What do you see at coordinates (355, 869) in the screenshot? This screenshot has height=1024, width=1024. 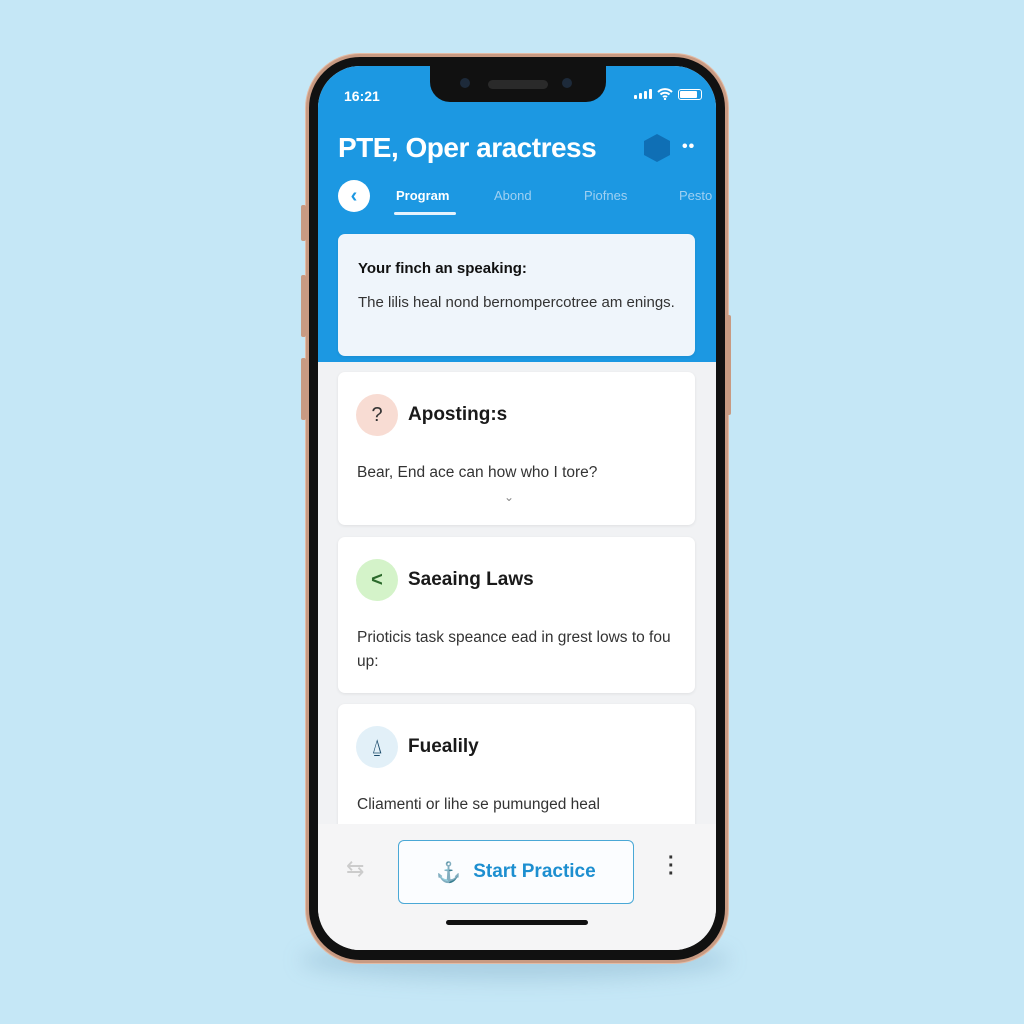 I see `repeat-icon: ⇆` at bounding box center [355, 869].